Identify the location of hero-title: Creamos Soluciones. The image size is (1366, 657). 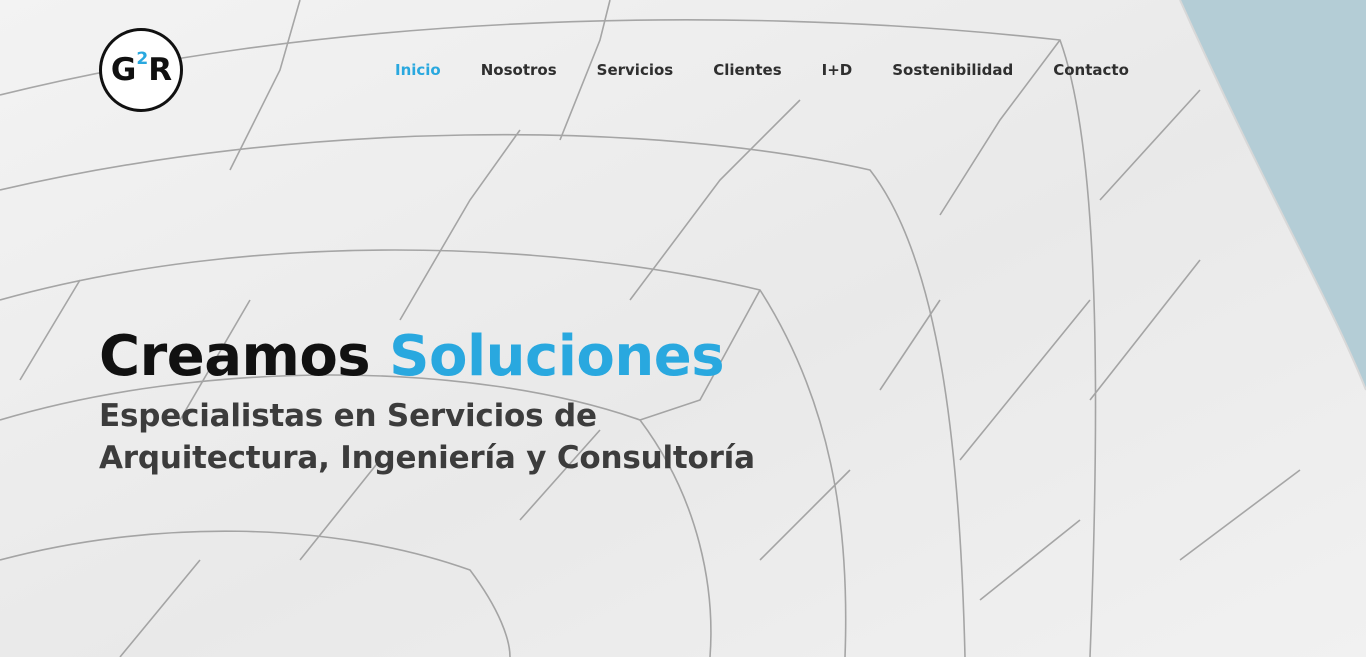
(412, 357).